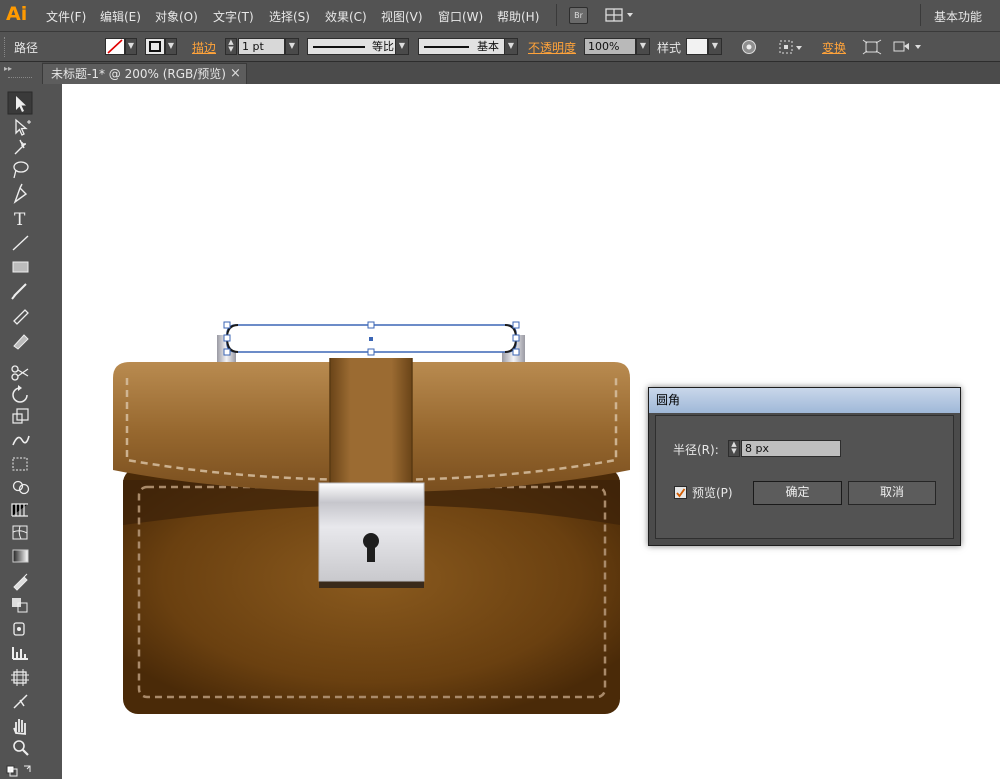  Describe the element at coordinates (804, 400) in the screenshot. I see `dialog-title: 圆角` at that location.